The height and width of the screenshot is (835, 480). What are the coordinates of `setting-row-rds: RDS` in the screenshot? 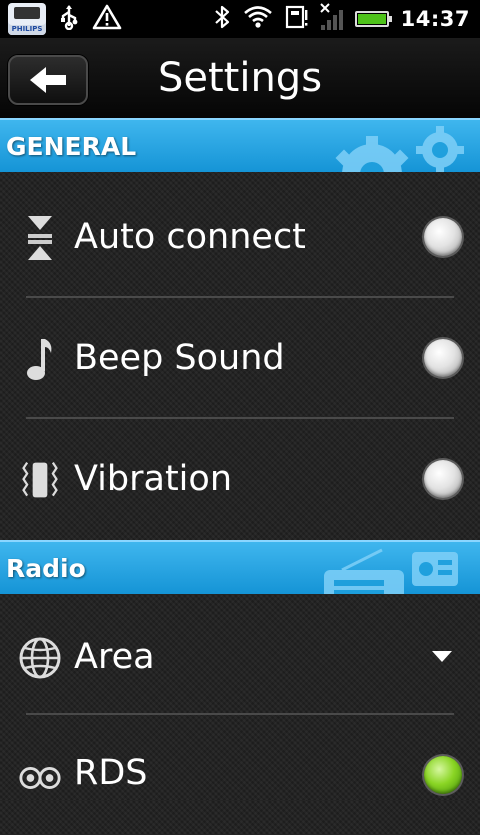 It's located at (240, 775).